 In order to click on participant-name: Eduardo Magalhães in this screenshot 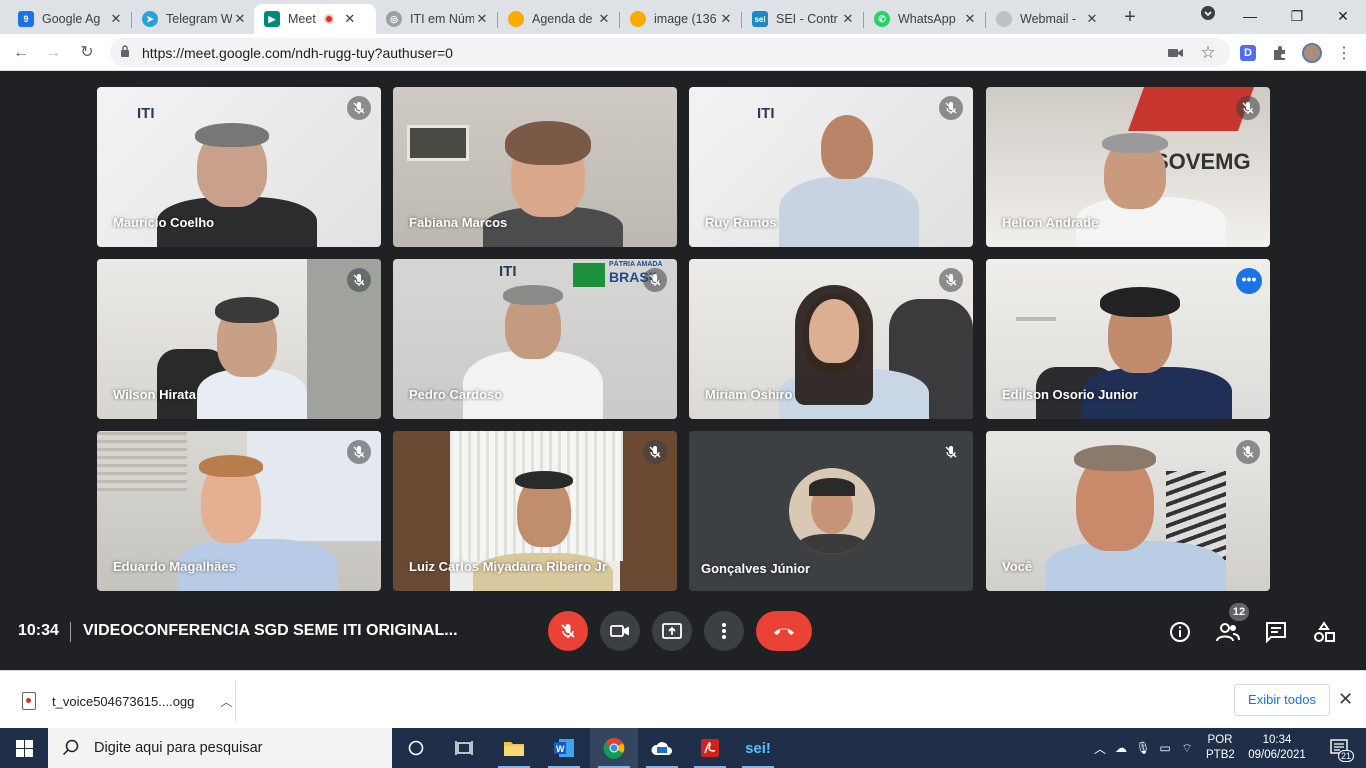, I will do `click(174, 566)`.